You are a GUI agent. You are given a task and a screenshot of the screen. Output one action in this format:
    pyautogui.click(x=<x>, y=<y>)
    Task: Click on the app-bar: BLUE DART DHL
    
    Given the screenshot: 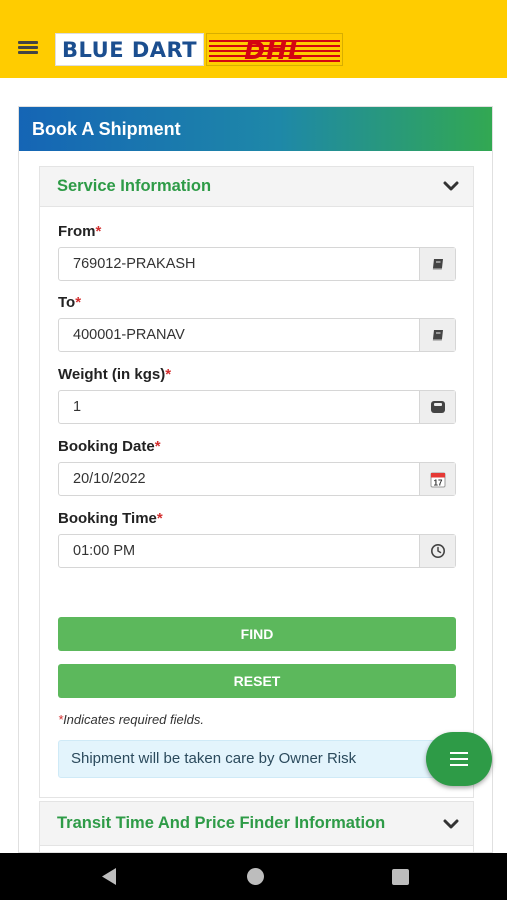 What is the action you would take?
    pyautogui.click(x=253, y=39)
    